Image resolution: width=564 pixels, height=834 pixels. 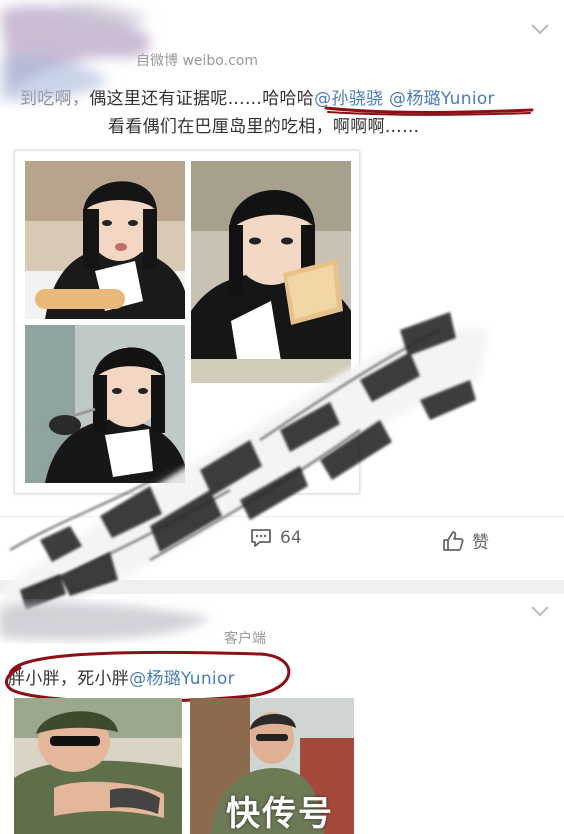 I want to click on source-domain: weibo.com, so click(x=220, y=61).